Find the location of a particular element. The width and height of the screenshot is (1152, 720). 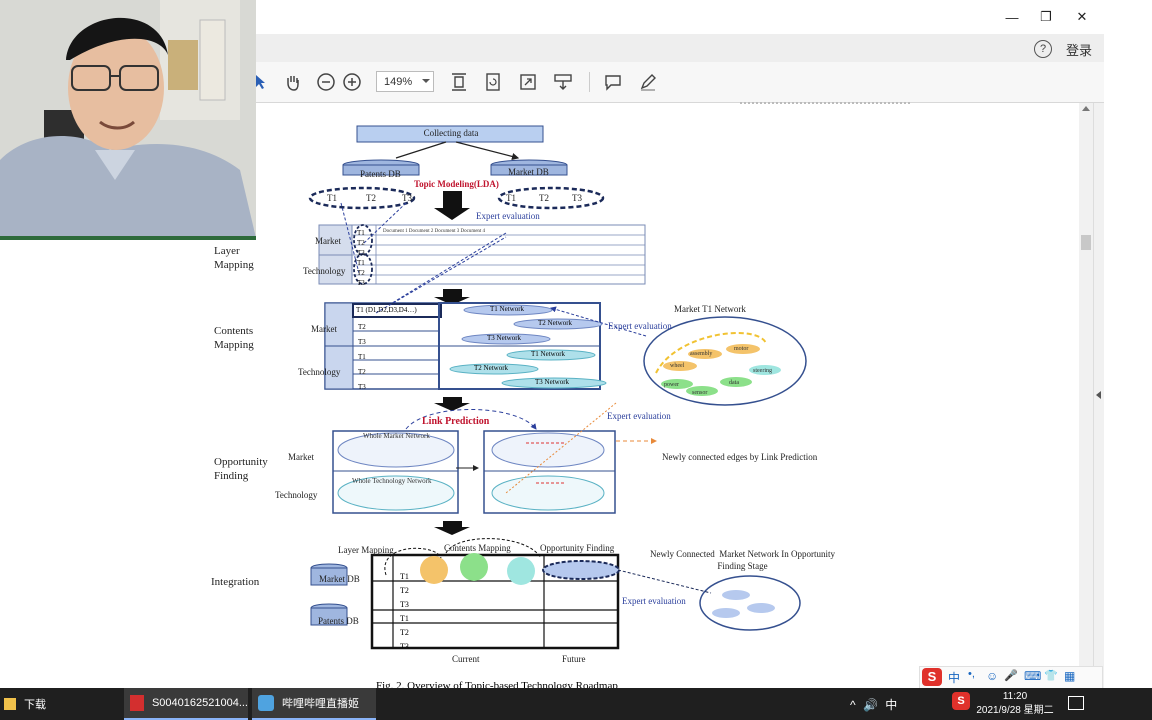

webcam-overlay is located at coordinates (128, 119).